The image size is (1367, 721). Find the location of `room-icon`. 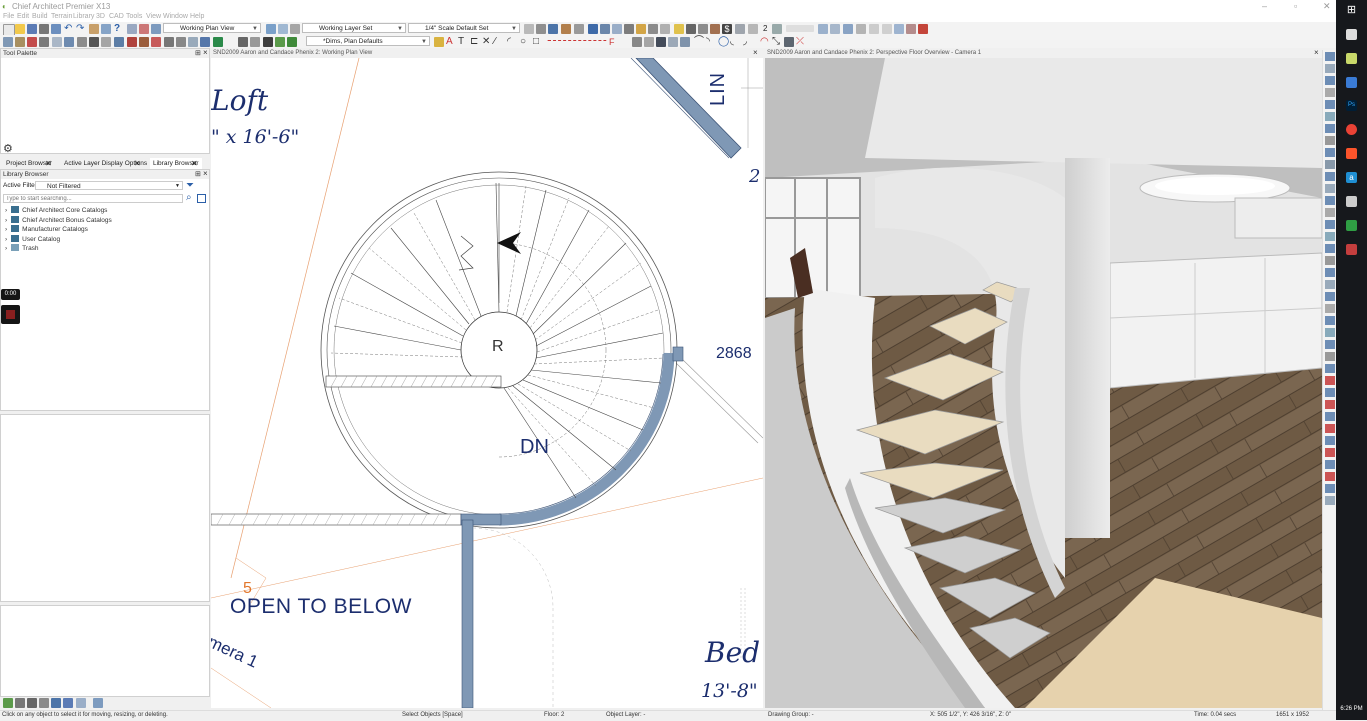

room-icon is located at coordinates (32, 42).